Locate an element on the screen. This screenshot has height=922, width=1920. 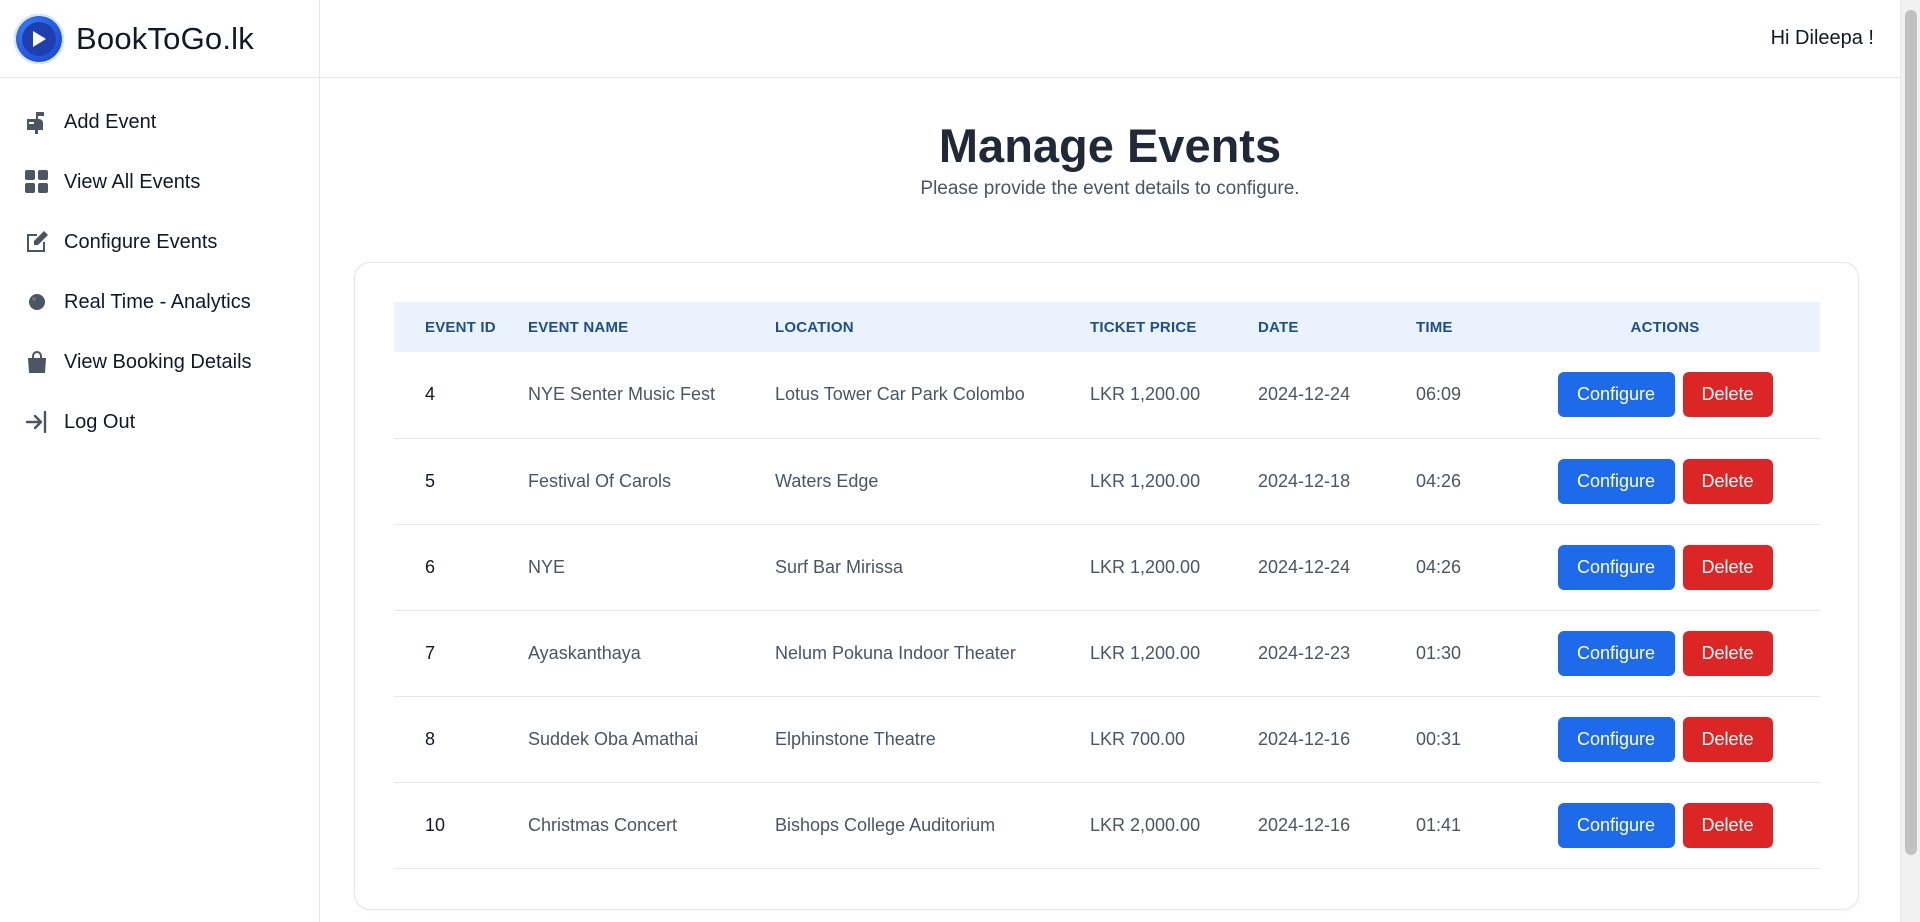
sidebar-item-configure-events: Configure Events is located at coordinates (159, 242).